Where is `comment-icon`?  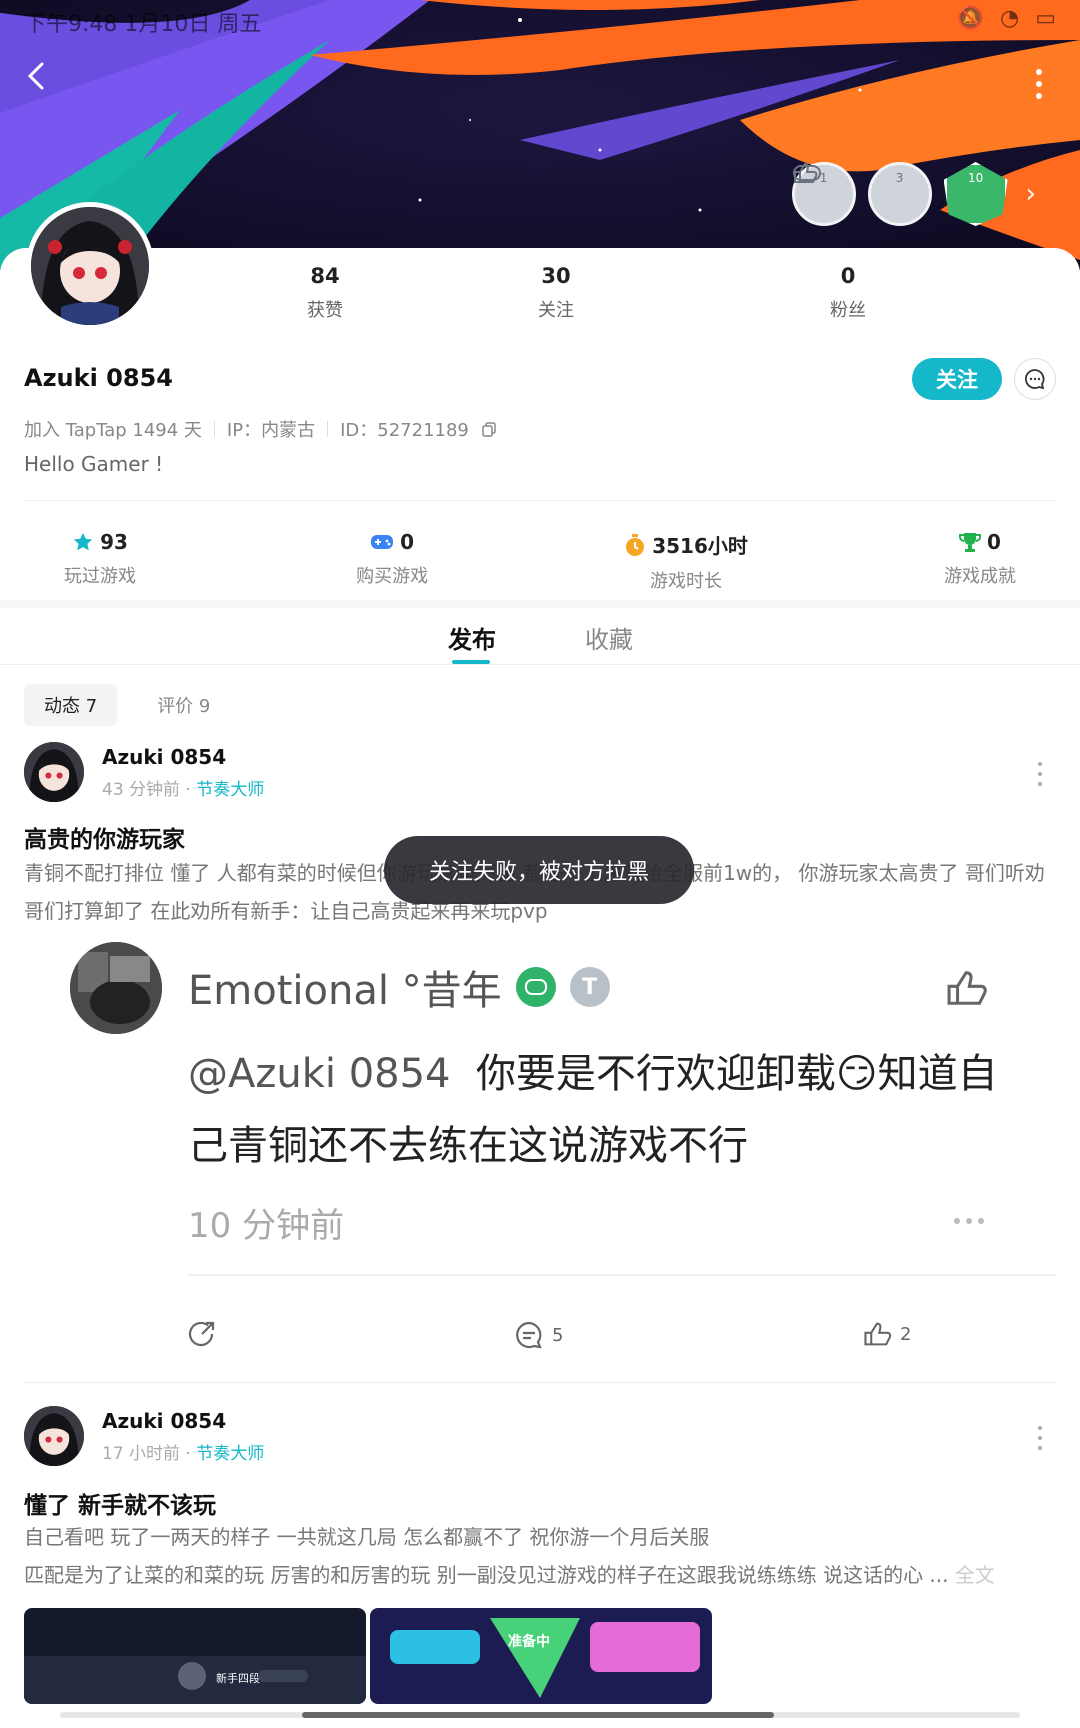 comment-icon is located at coordinates (529, 1335).